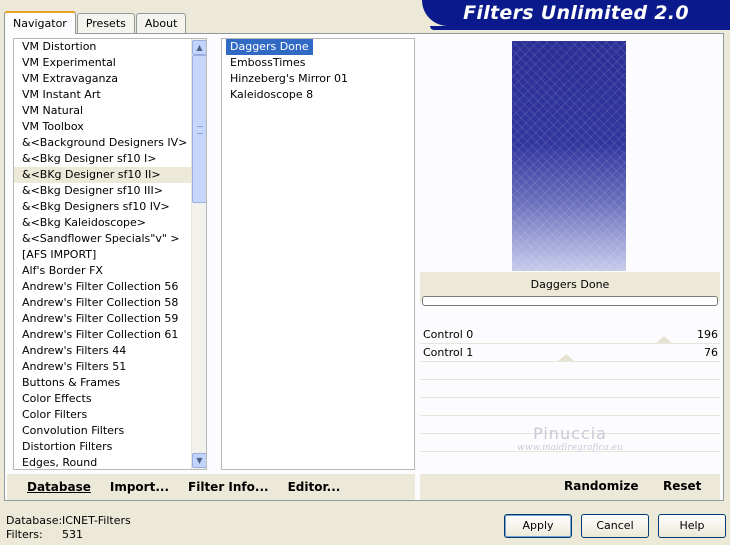 The width and height of the screenshot is (730, 545). What do you see at coordinates (601, 486) in the screenshot?
I see `randomize-button: Randomize` at bounding box center [601, 486].